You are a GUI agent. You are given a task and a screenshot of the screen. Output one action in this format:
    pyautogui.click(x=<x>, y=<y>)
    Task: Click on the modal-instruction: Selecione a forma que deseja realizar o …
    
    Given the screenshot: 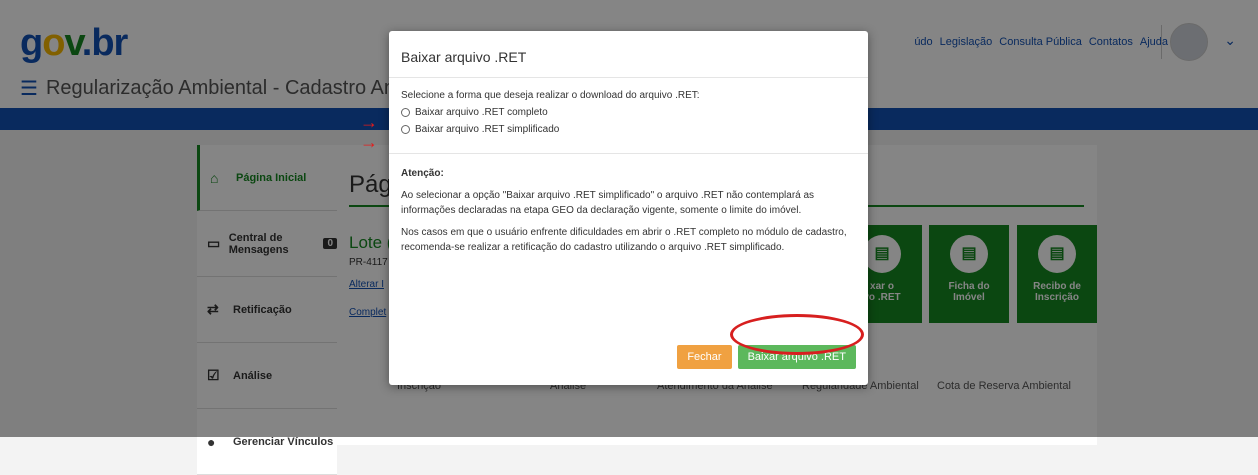 What is the action you would take?
    pyautogui.click(x=550, y=95)
    